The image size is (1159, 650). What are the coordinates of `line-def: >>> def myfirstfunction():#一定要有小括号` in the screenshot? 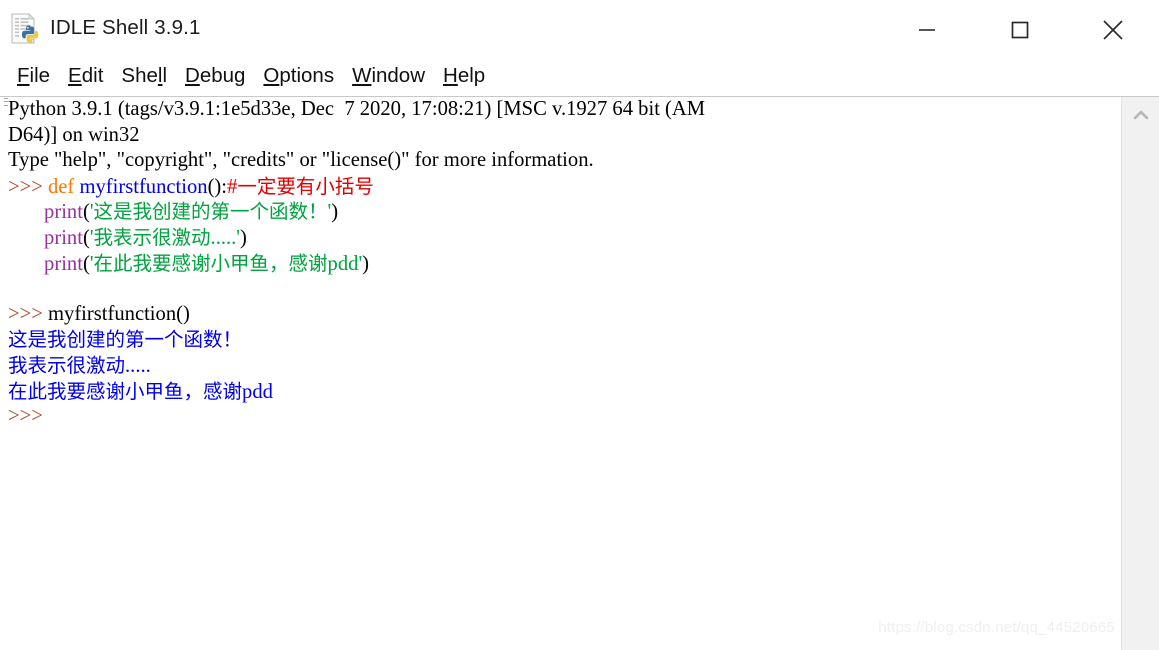 It's located at (191, 186).